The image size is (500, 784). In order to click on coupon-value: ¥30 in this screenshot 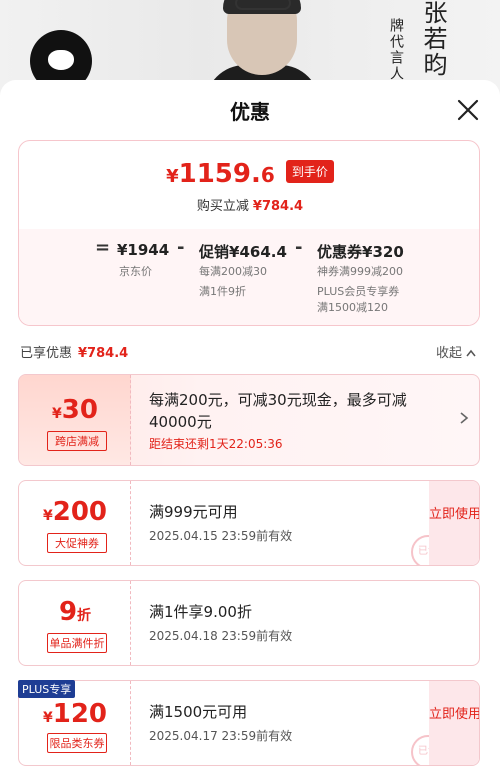, I will do `click(75, 410)`.